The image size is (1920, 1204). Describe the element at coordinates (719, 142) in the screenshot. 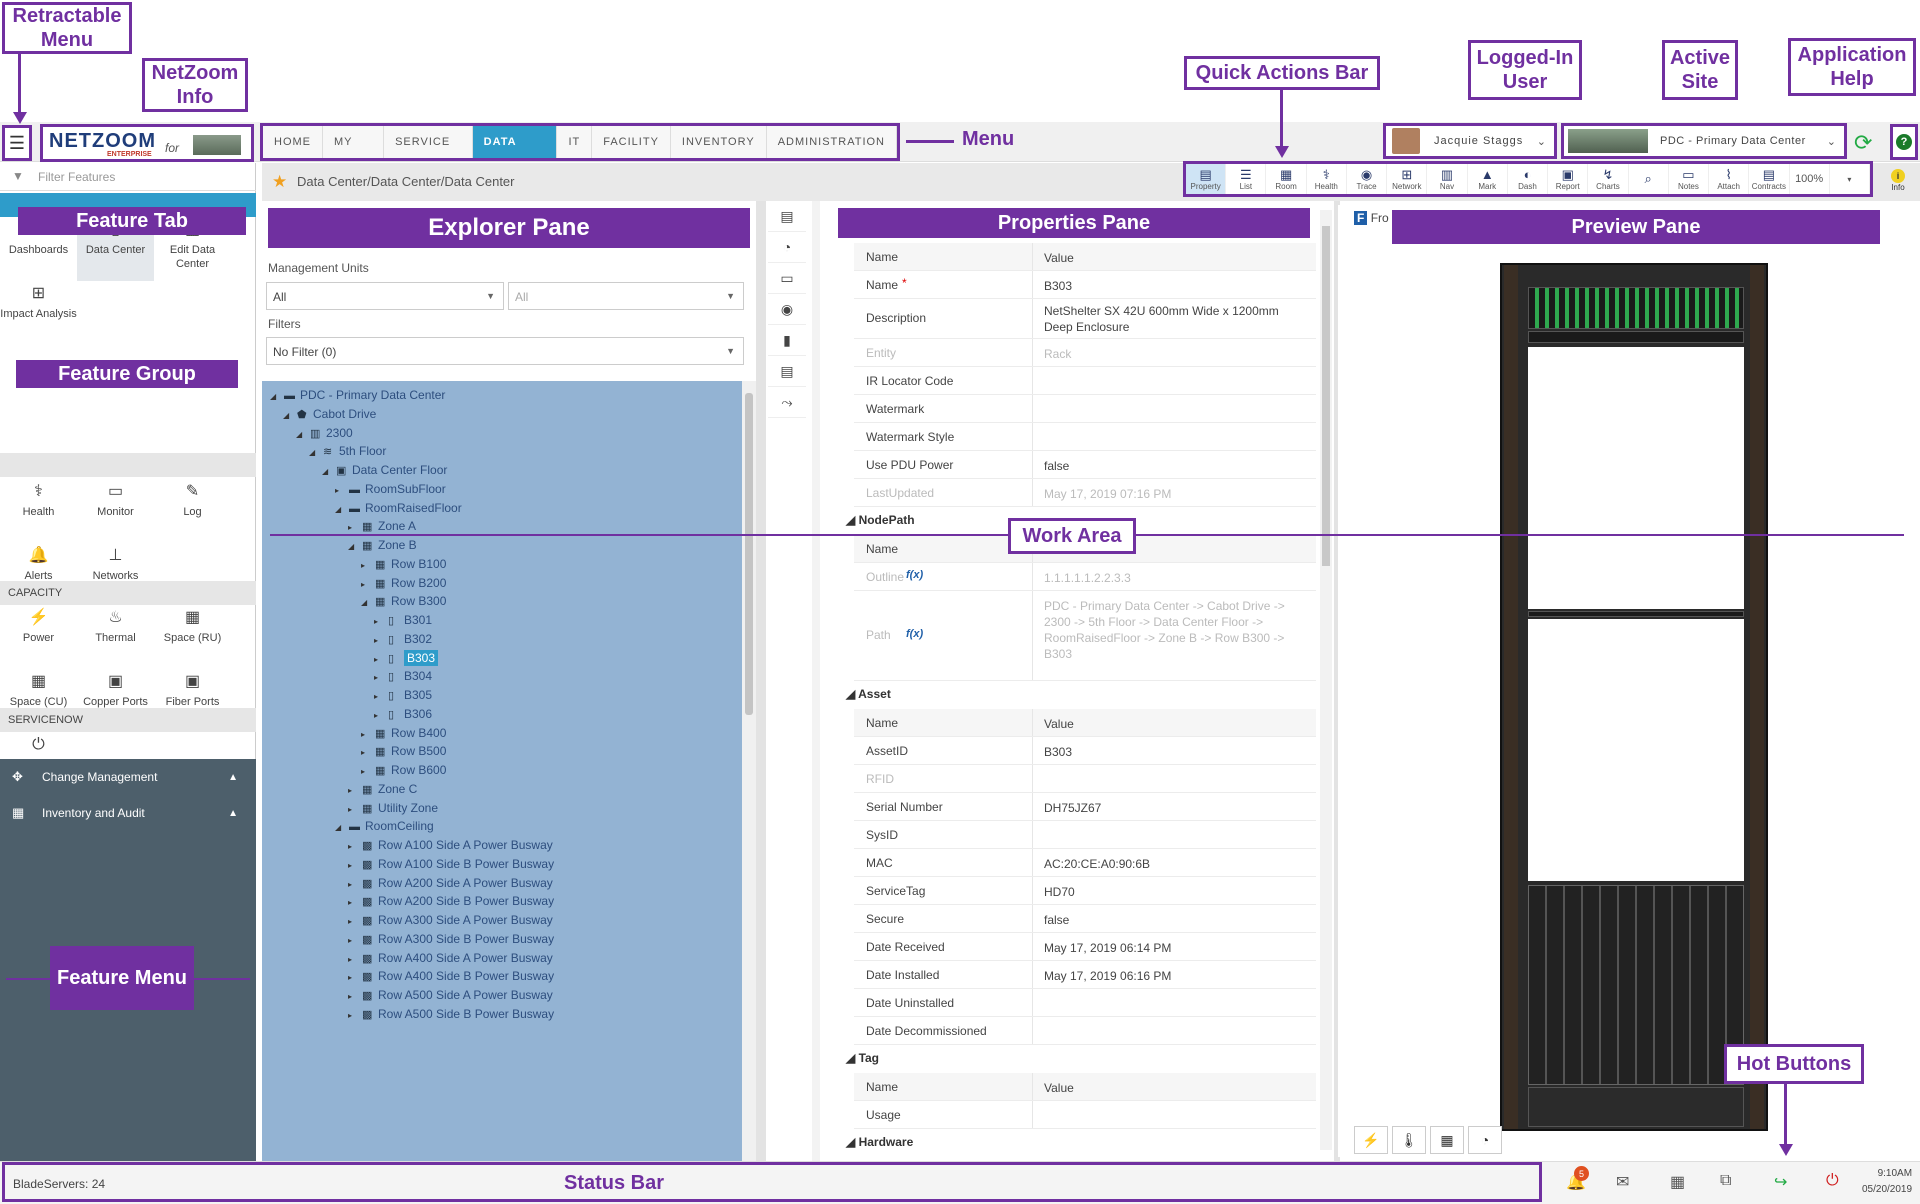

I see `menu-item-inventory: INVENTORY` at that location.